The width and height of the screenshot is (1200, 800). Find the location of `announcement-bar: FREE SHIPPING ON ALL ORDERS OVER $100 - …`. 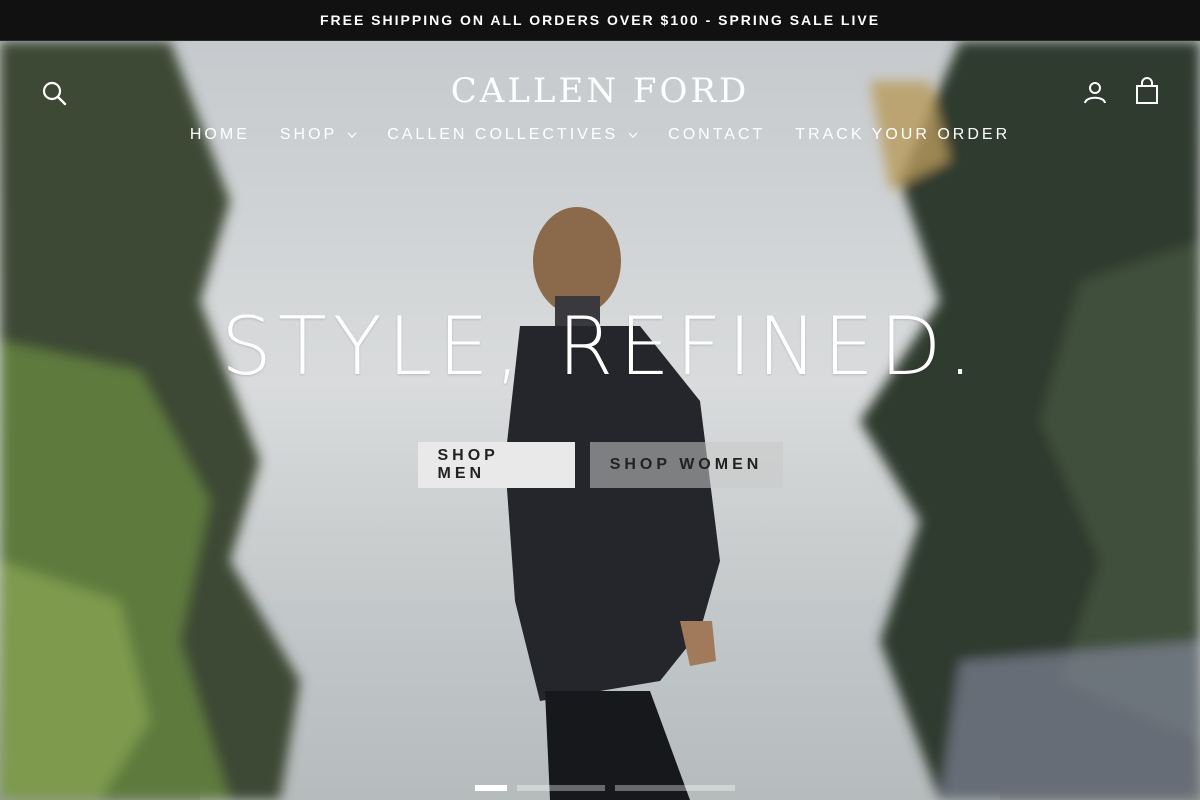

announcement-bar: FREE SHIPPING ON ALL ORDERS OVER $100 - … is located at coordinates (600, 20).